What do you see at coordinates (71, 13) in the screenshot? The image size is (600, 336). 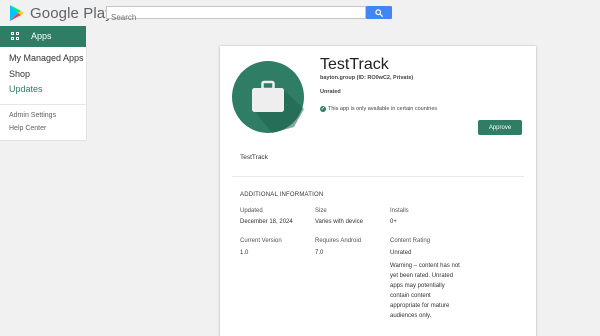 I see `brand-name: Google Play` at bounding box center [71, 13].